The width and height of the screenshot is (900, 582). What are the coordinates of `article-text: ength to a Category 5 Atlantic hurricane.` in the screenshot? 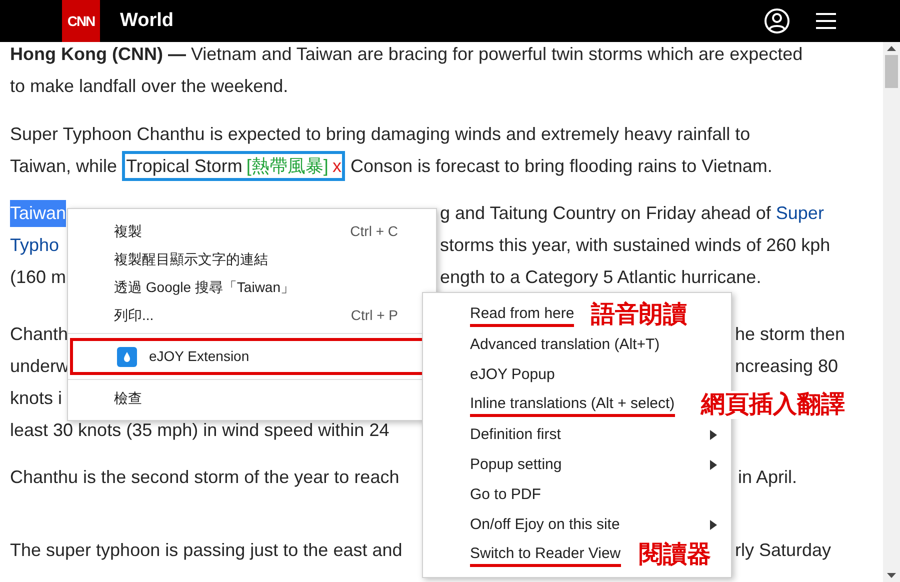 It's located at (601, 277).